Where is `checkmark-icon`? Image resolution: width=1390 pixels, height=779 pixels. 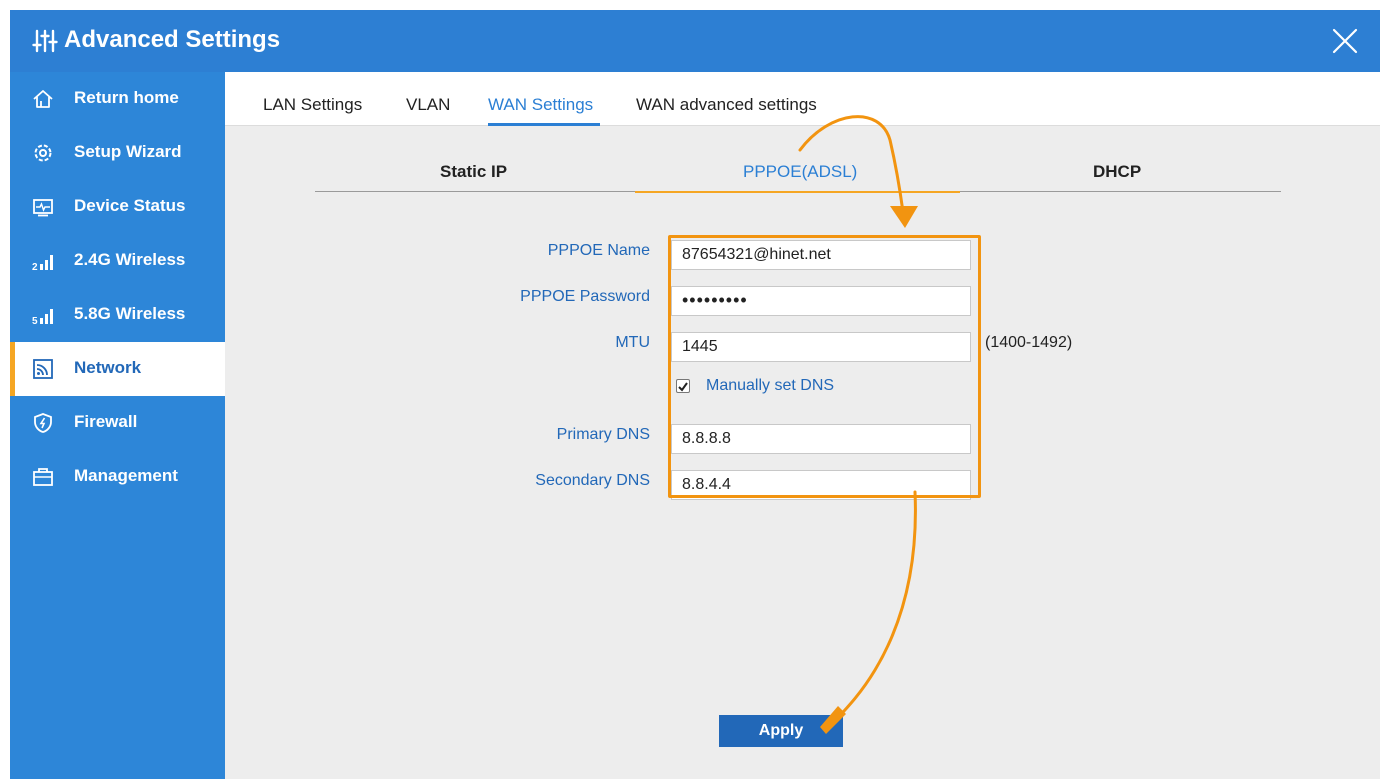
checkmark-icon is located at coordinates (683, 387).